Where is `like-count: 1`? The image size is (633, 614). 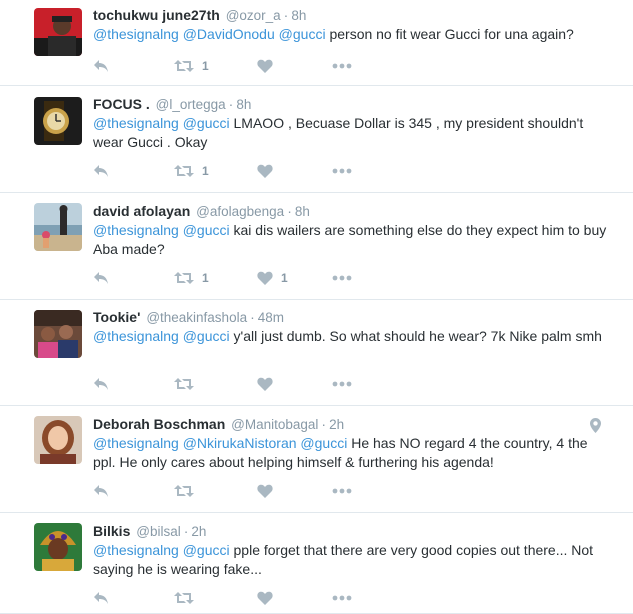
like-count: 1 is located at coordinates (284, 278).